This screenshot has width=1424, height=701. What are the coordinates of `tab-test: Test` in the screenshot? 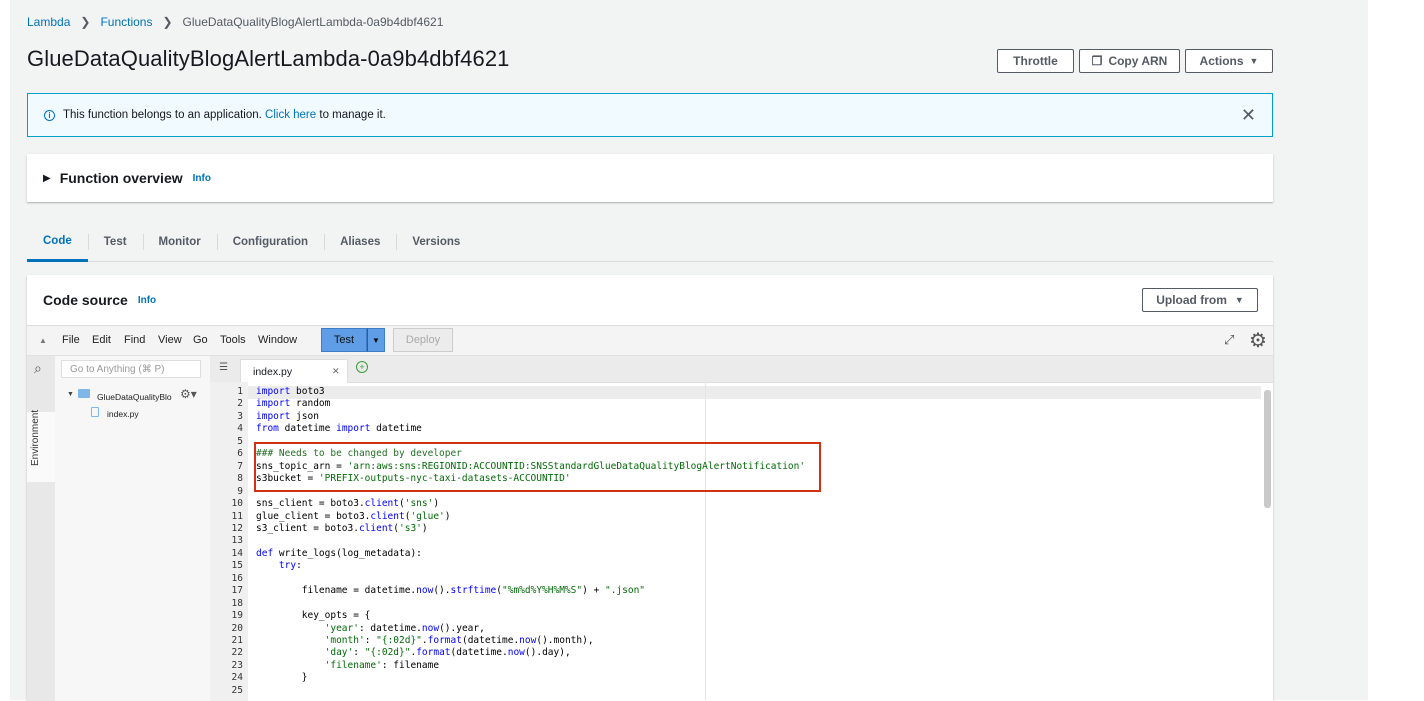 It's located at (115, 242).